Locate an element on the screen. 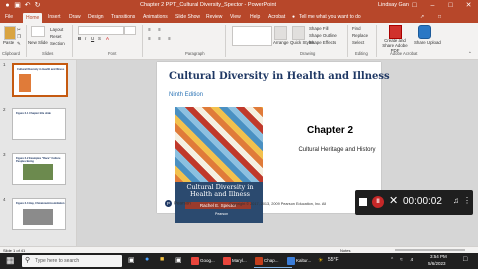 The height and width of the screenshot is (269, 478). tab-insert: Insert is located at coordinates (54, 17).